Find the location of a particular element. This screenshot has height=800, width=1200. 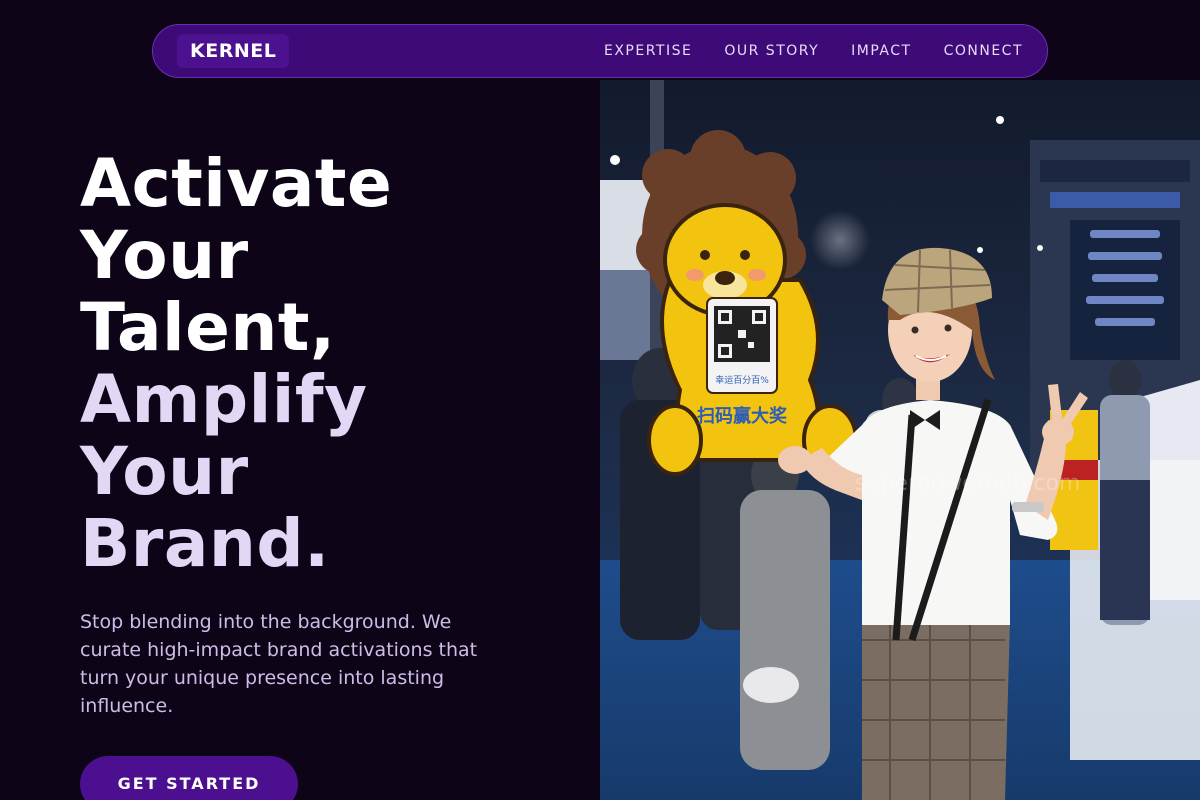

nav-link-connect: CONNECT is located at coordinates (983, 51).